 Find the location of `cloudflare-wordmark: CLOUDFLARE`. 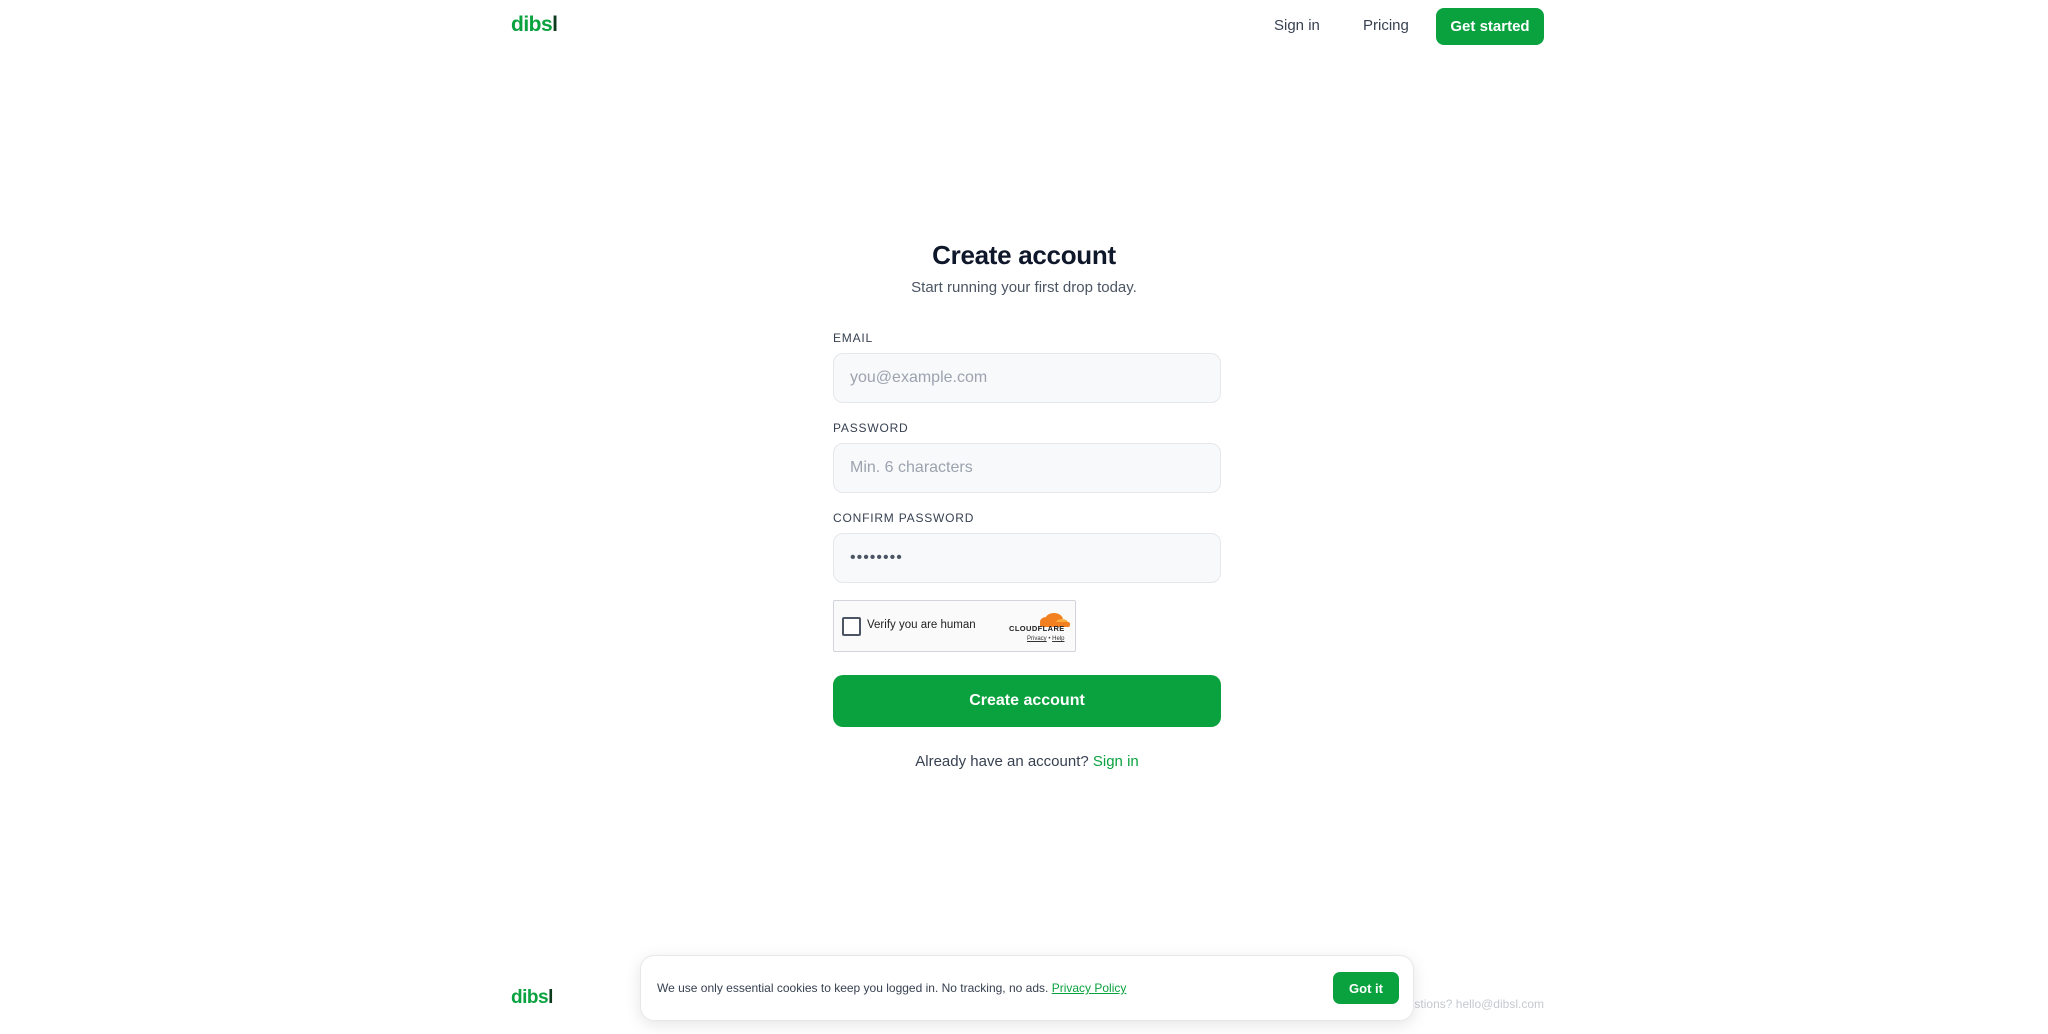

cloudflare-wordmark: CLOUDFLARE is located at coordinates (1037, 628).